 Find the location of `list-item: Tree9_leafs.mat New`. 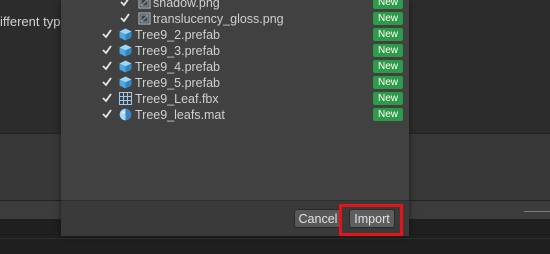

list-item: Tree9_leafs.mat New is located at coordinates (235, 115).